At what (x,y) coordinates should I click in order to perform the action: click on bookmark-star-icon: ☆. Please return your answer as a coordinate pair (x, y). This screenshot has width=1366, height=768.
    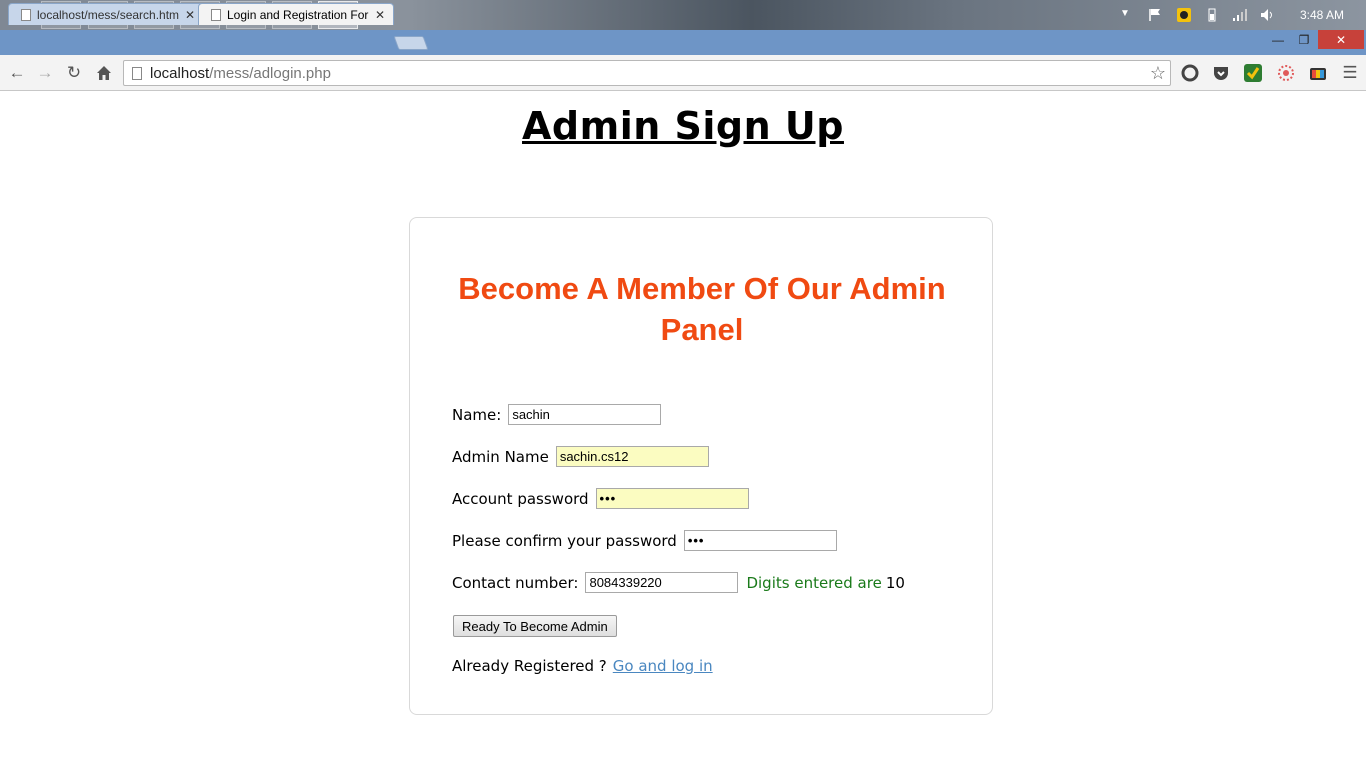
    Looking at the image, I should click on (1158, 73).